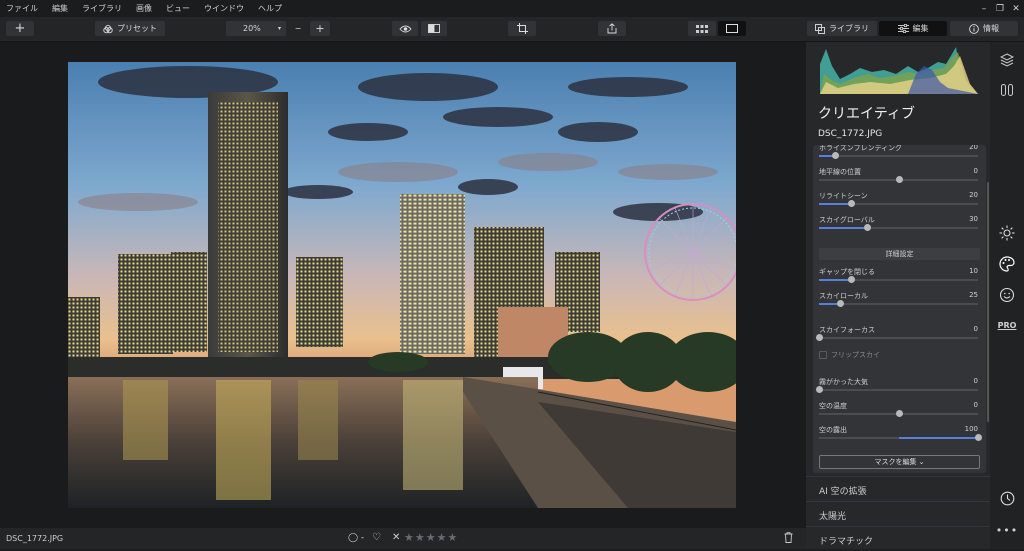 The image size is (1024, 551). I want to click on close-button: ✕, so click(1016, 9).